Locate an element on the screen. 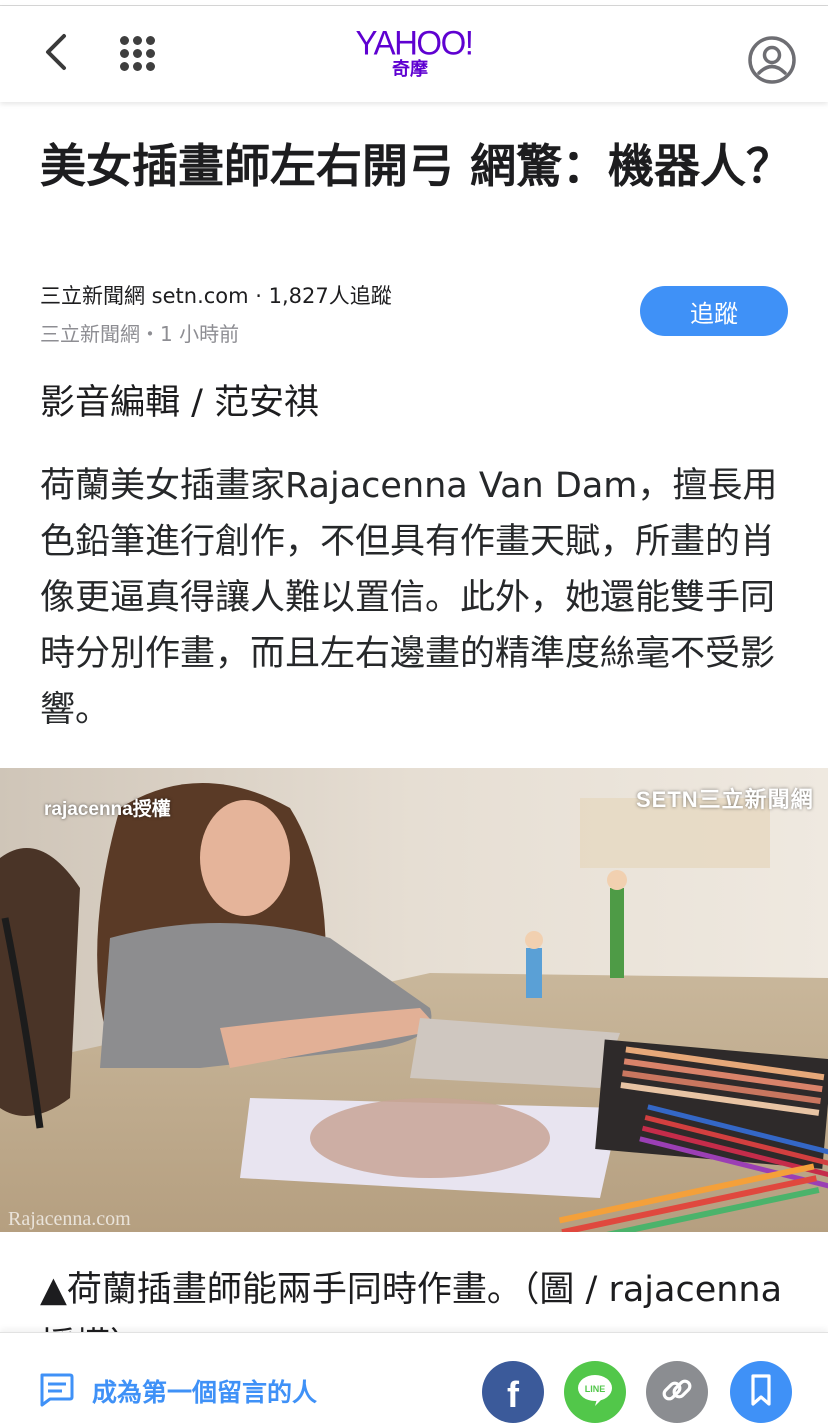 This screenshot has height=1428, width=828. back-button is located at coordinates (56, 54).